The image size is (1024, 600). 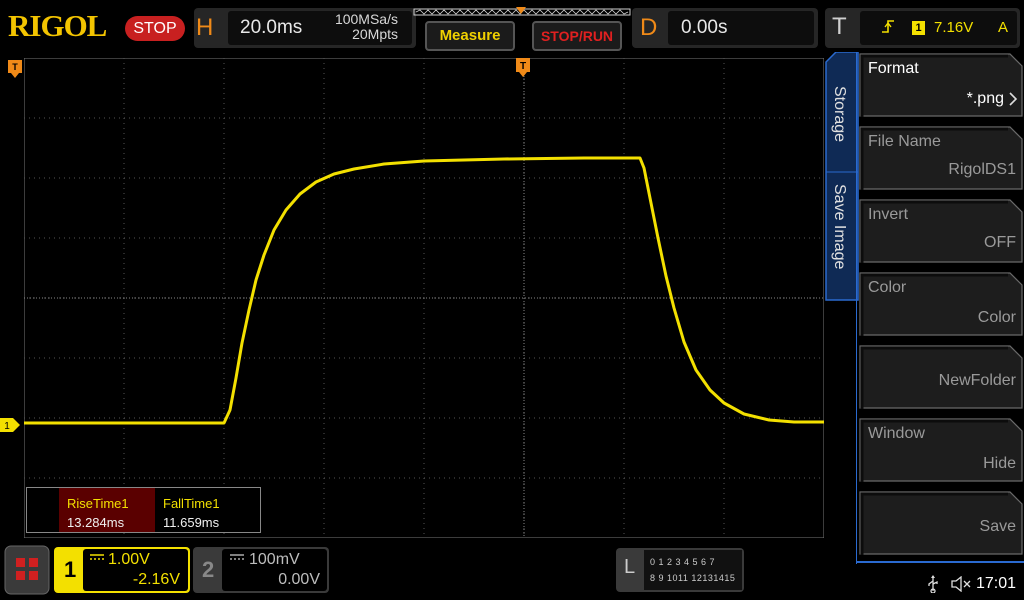 What do you see at coordinates (839, 26) in the screenshot?
I see `trigger-label: T` at bounding box center [839, 26].